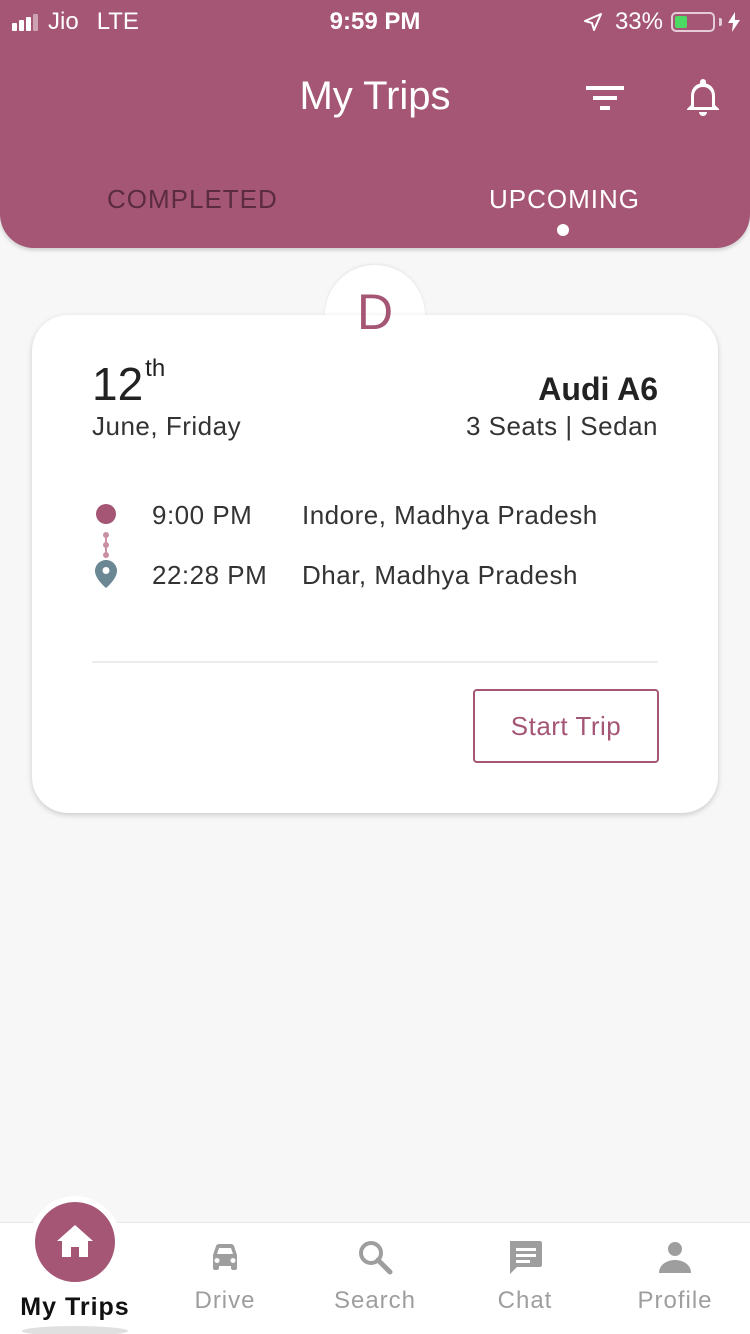  I want to click on nav-home-shadow, so click(75, 1330).